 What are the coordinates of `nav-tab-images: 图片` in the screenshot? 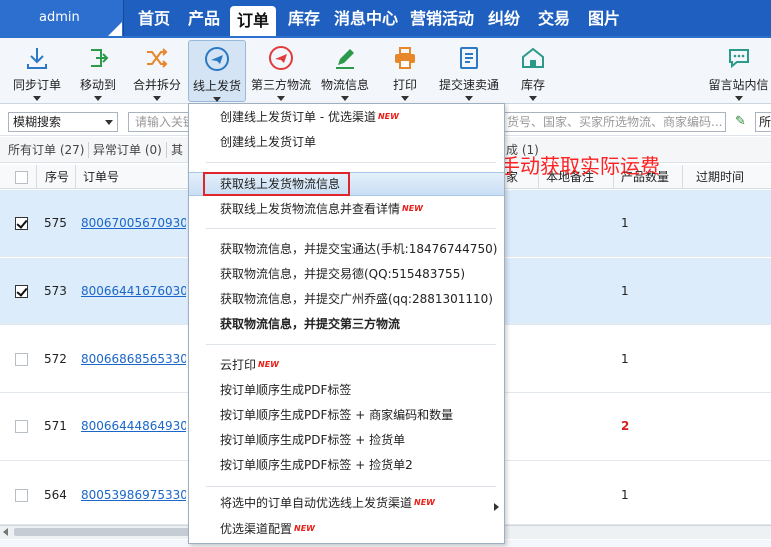 It's located at (604, 18).